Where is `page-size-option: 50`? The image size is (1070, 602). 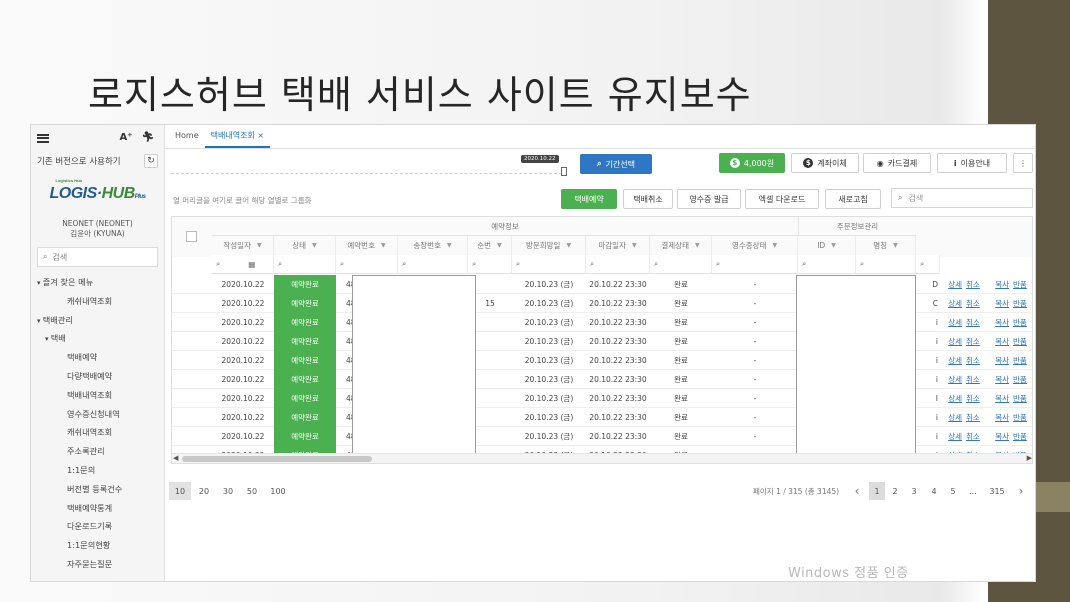 page-size-option: 50 is located at coordinates (252, 491).